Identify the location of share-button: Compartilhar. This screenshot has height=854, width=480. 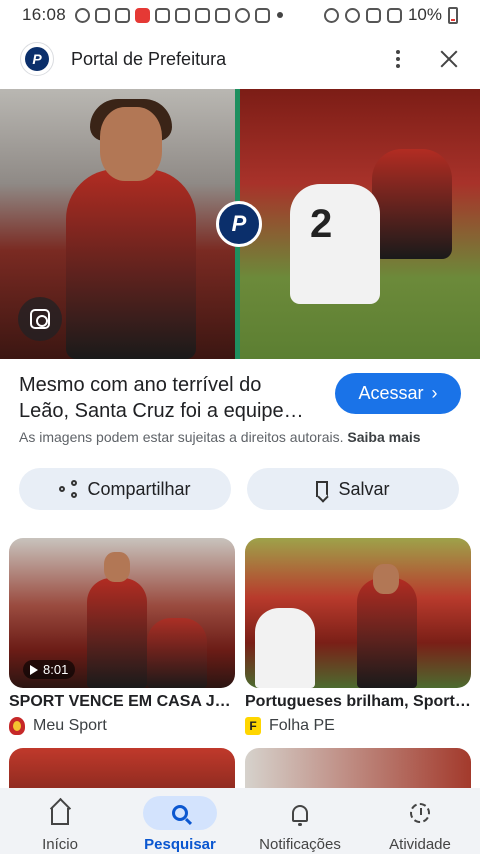
(125, 489).